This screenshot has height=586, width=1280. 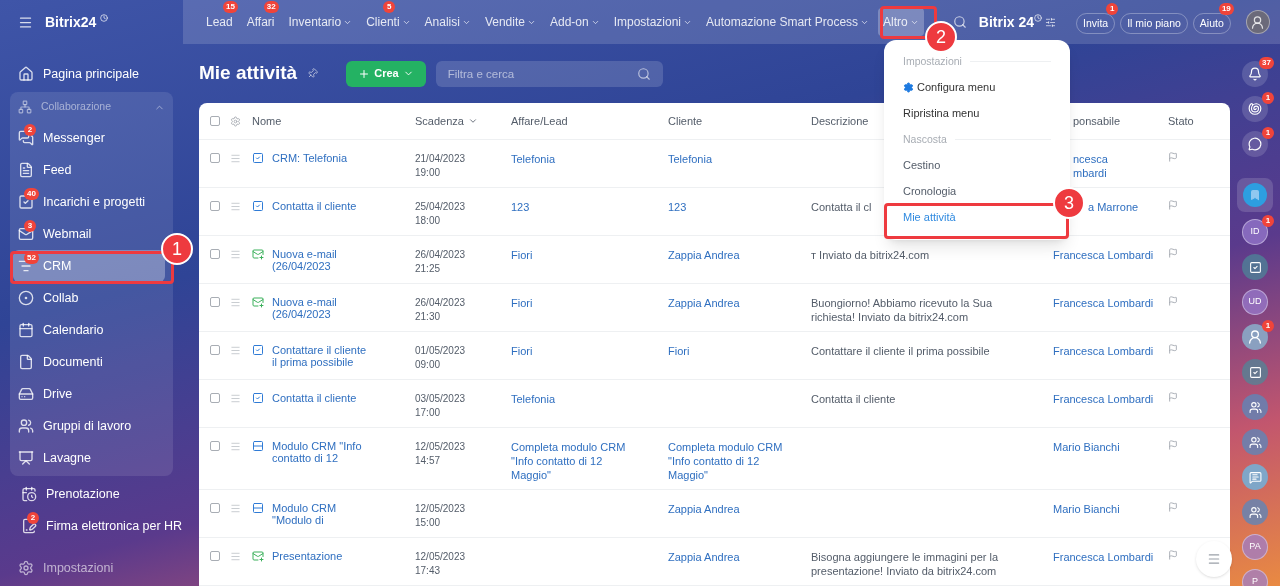 What do you see at coordinates (949, 87) in the screenshot?
I see `menu-item: Configura menu` at bounding box center [949, 87].